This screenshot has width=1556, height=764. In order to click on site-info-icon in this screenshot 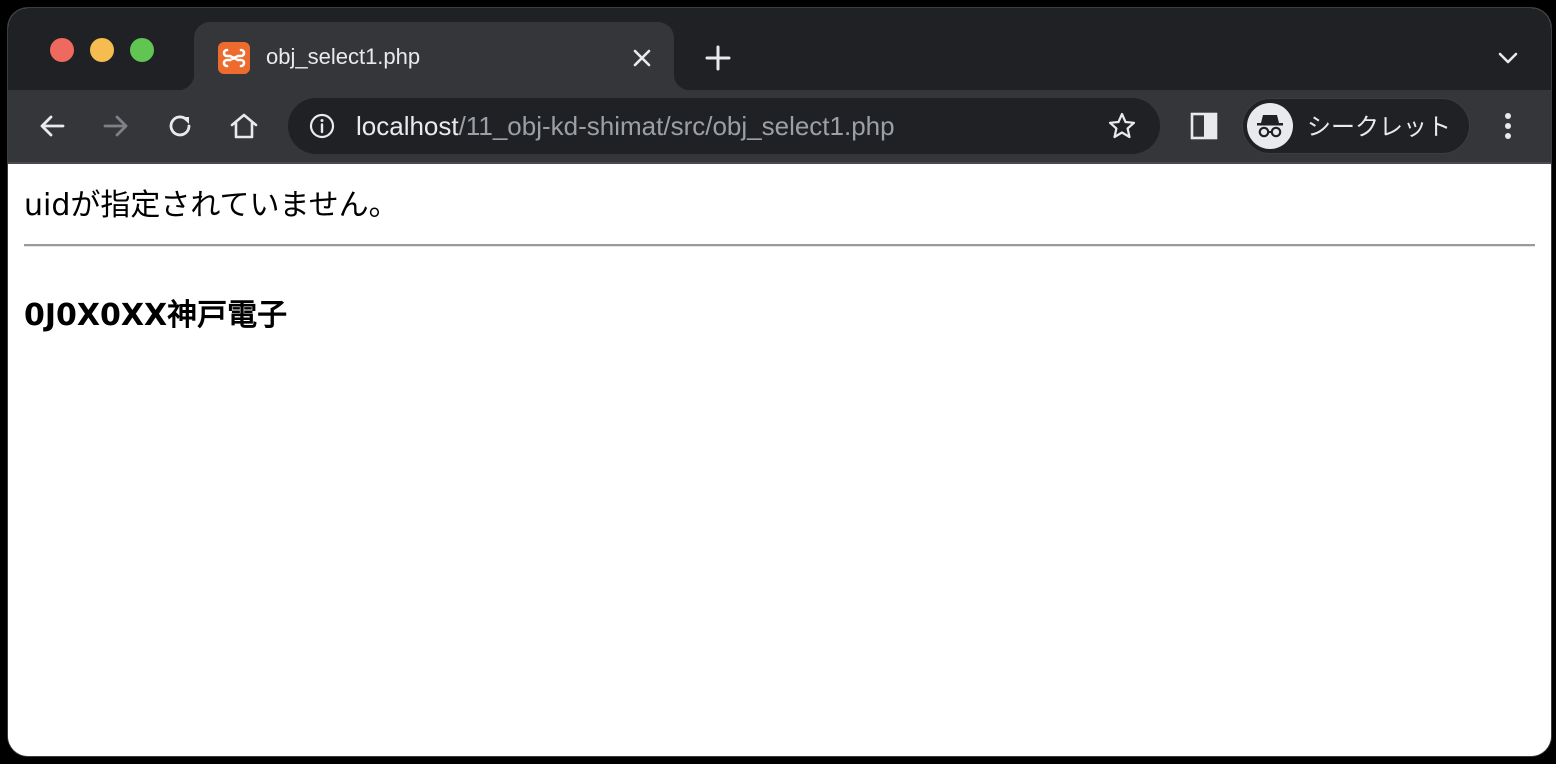, I will do `click(322, 126)`.